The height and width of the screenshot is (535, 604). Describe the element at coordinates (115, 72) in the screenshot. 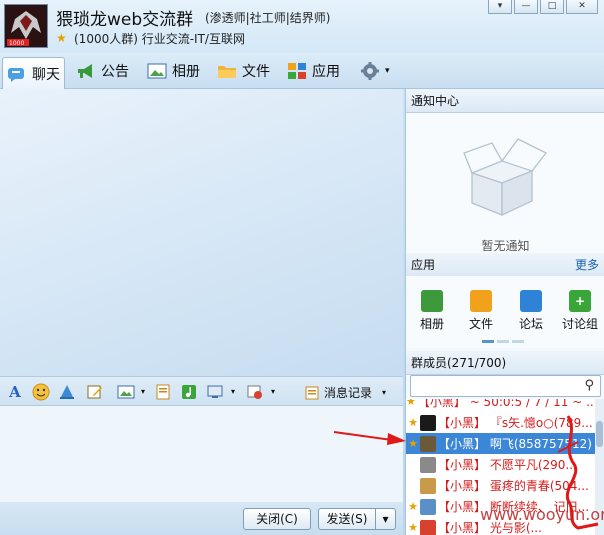

I see `tab-announcement-label: 公告` at that location.